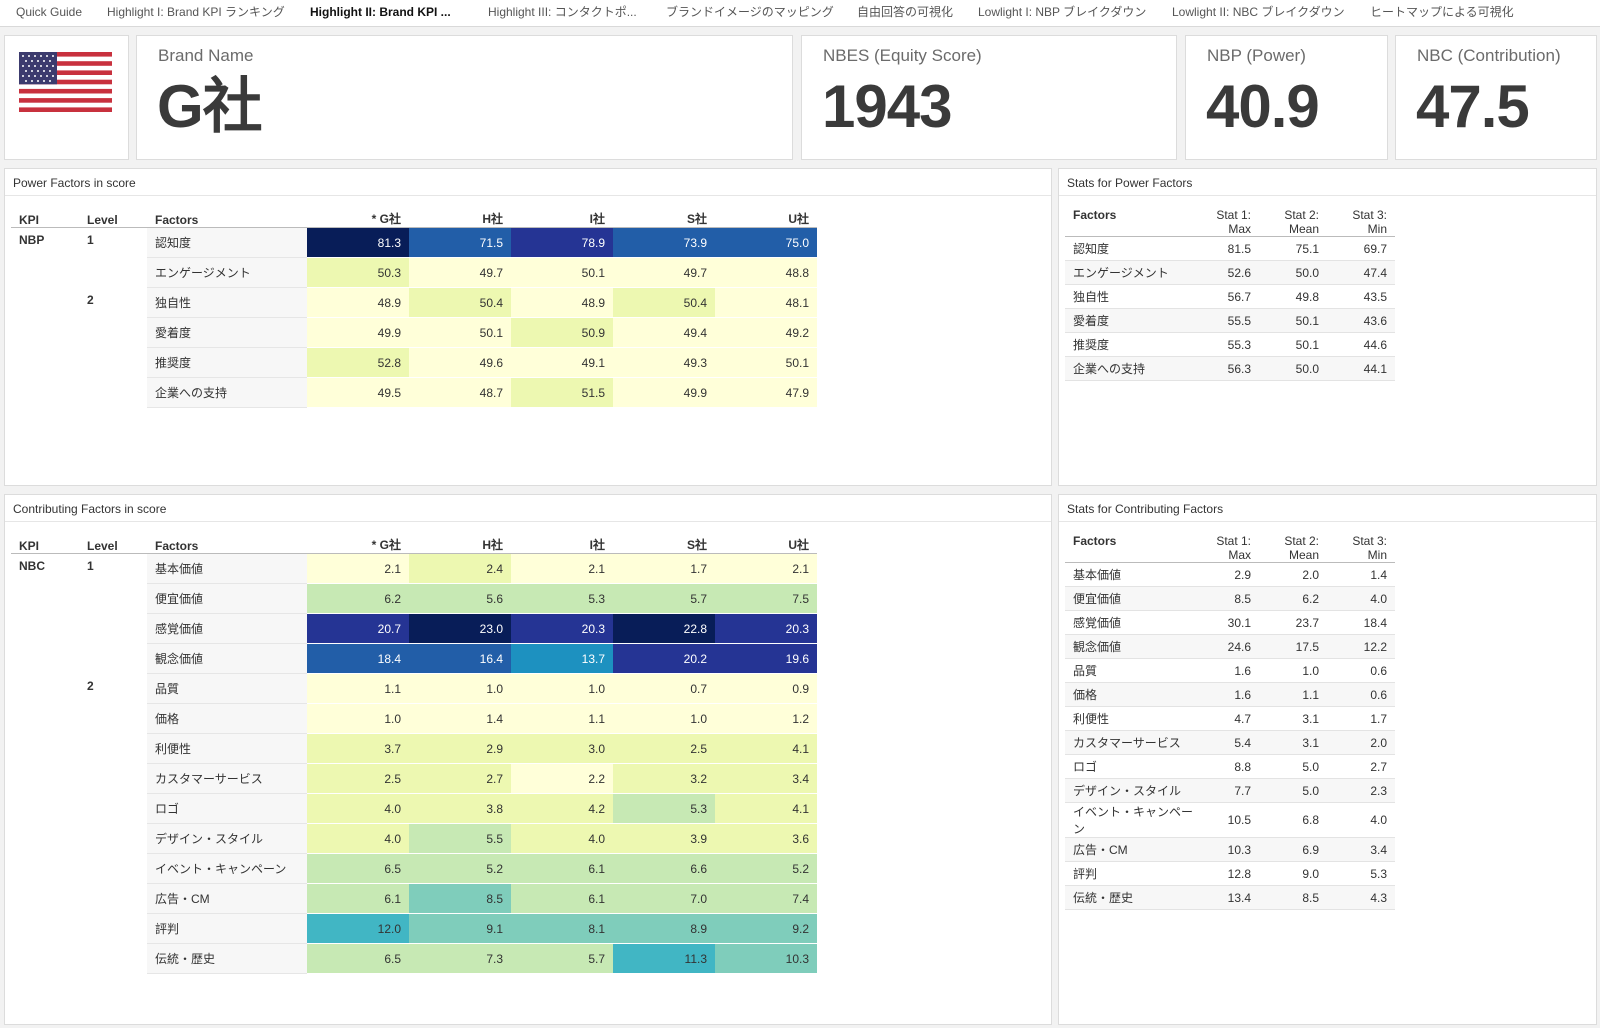 This screenshot has height=1028, width=1600. Describe the element at coordinates (1227, 296) in the screenshot. I see `max-cell: 56.7` at that location.